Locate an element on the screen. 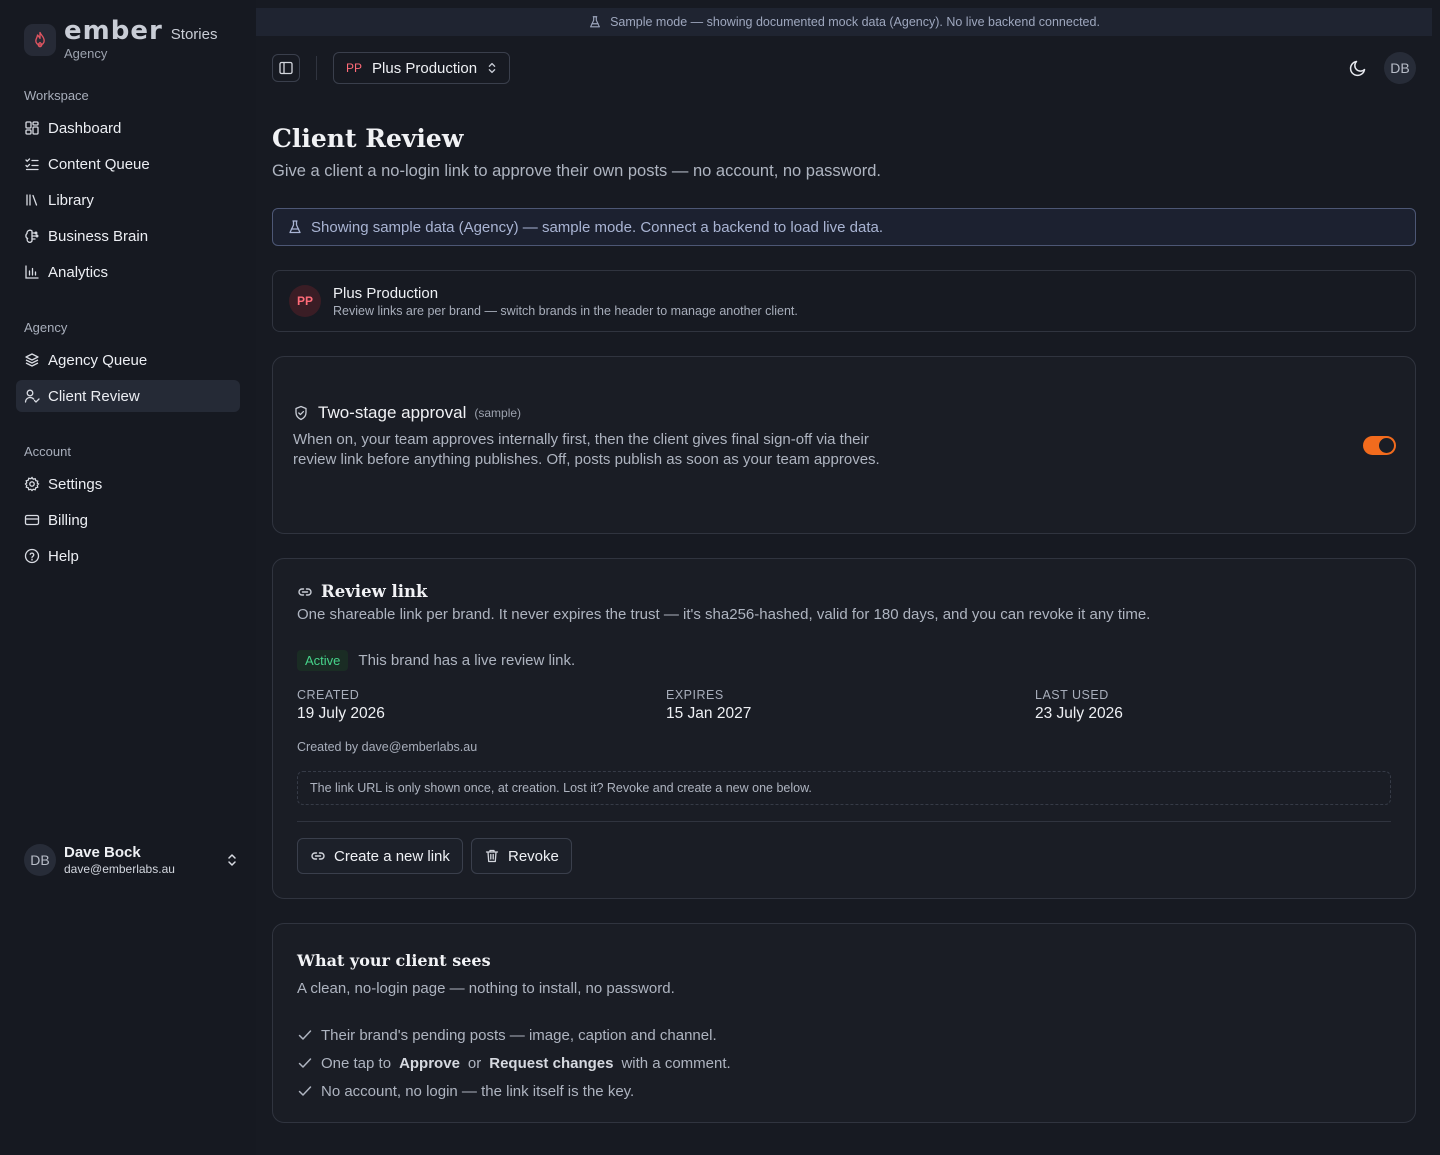  list-item-text: One tap to is located at coordinates (356, 1063).